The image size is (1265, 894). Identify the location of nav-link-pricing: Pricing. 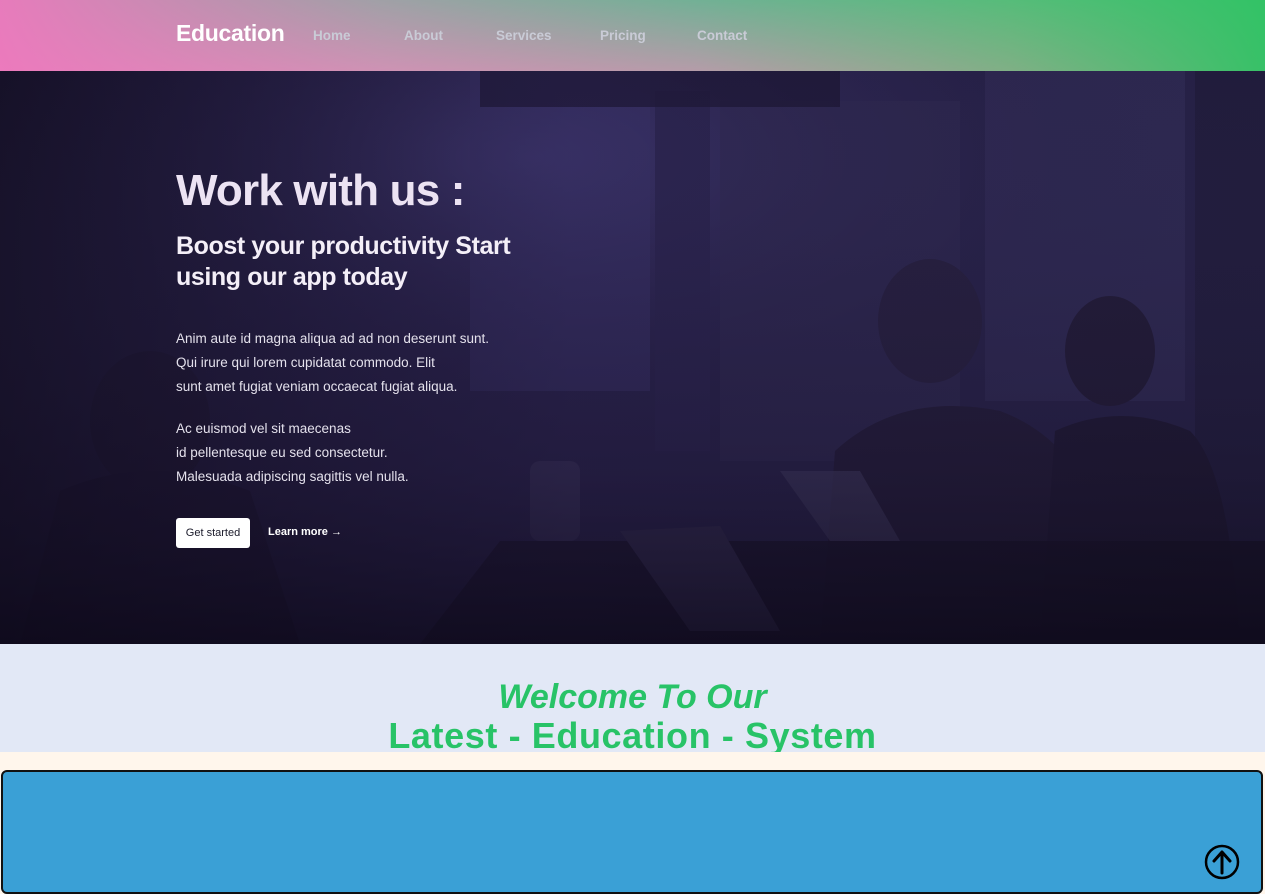
(623, 35).